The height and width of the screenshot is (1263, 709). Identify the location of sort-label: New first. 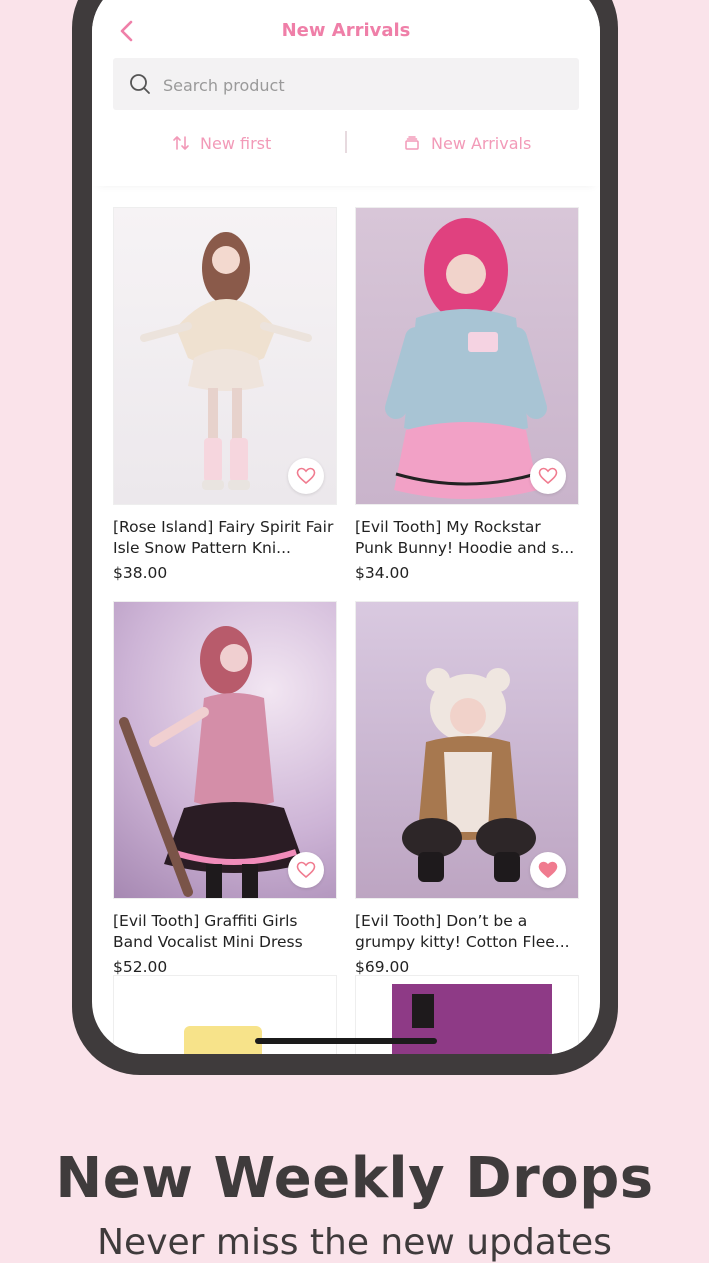
(236, 143).